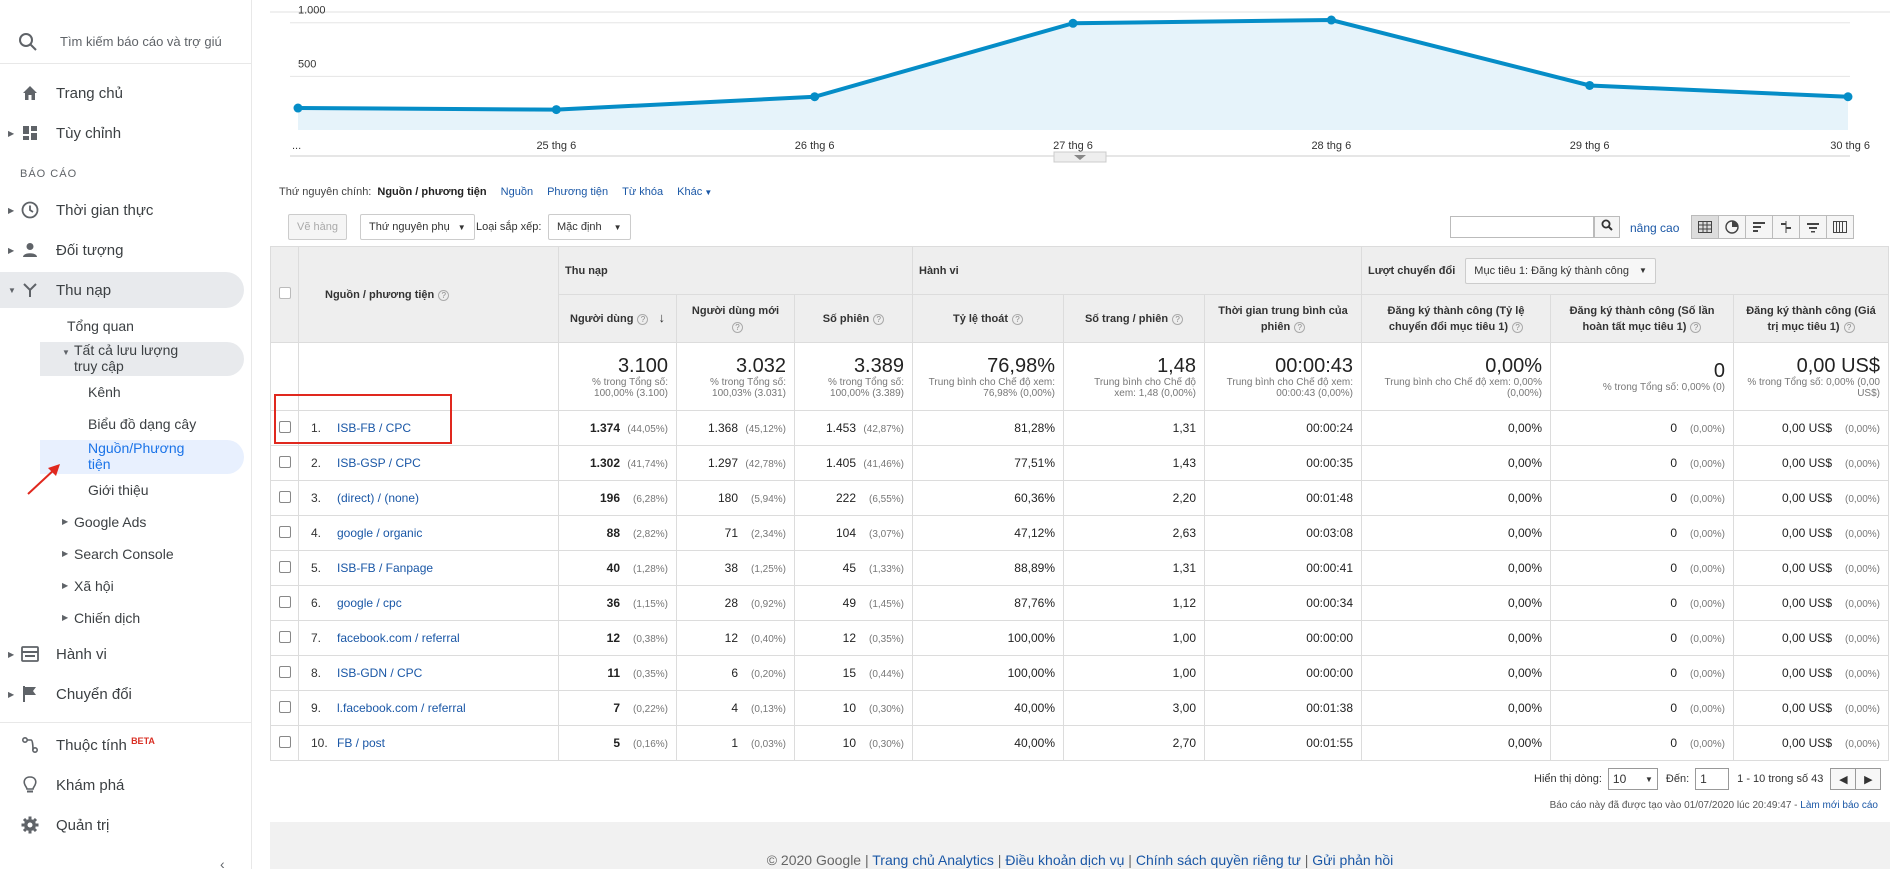 The height and width of the screenshot is (869, 1900). I want to click on col-avg-session-duration: Thời gian trung bình của phiên?, so click(1283, 318).